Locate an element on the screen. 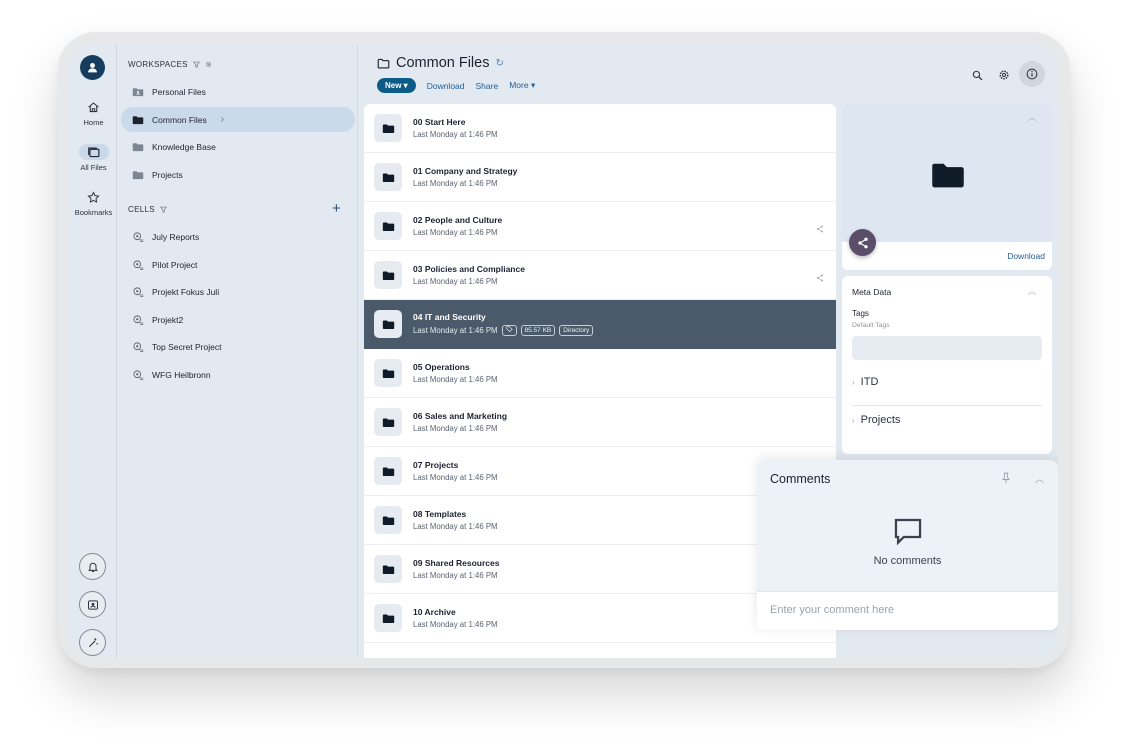  new-button-label: New is located at coordinates (393, 85).